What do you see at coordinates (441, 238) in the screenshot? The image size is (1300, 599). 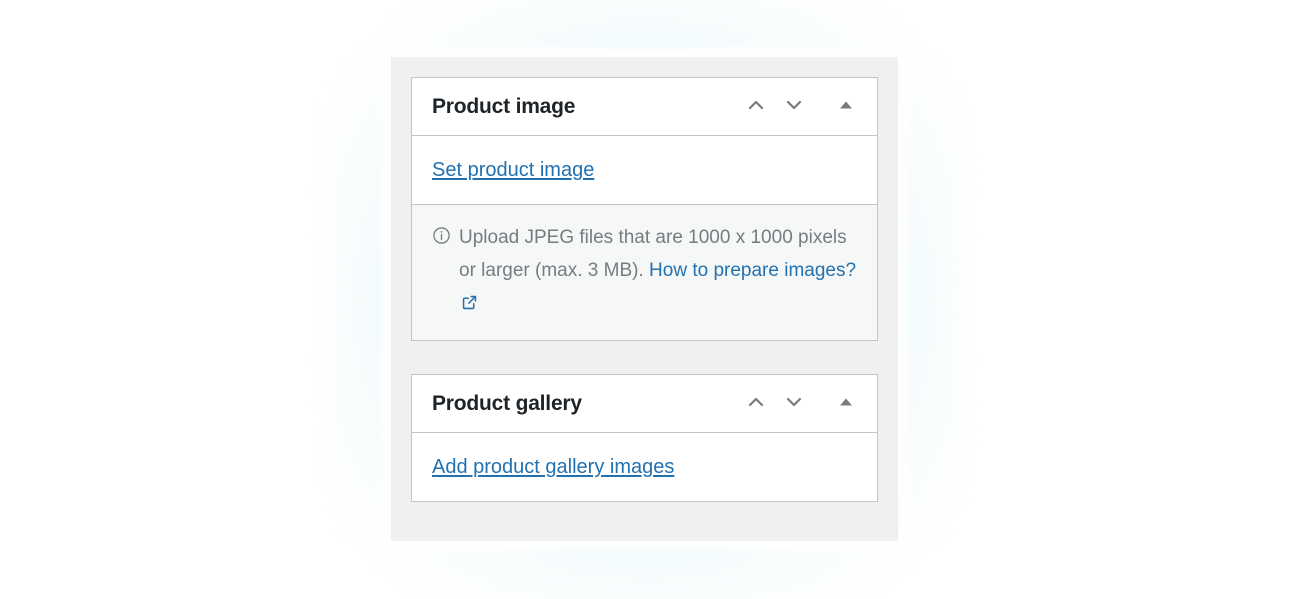 I see `info-icon` at bounding box center [441, 238].